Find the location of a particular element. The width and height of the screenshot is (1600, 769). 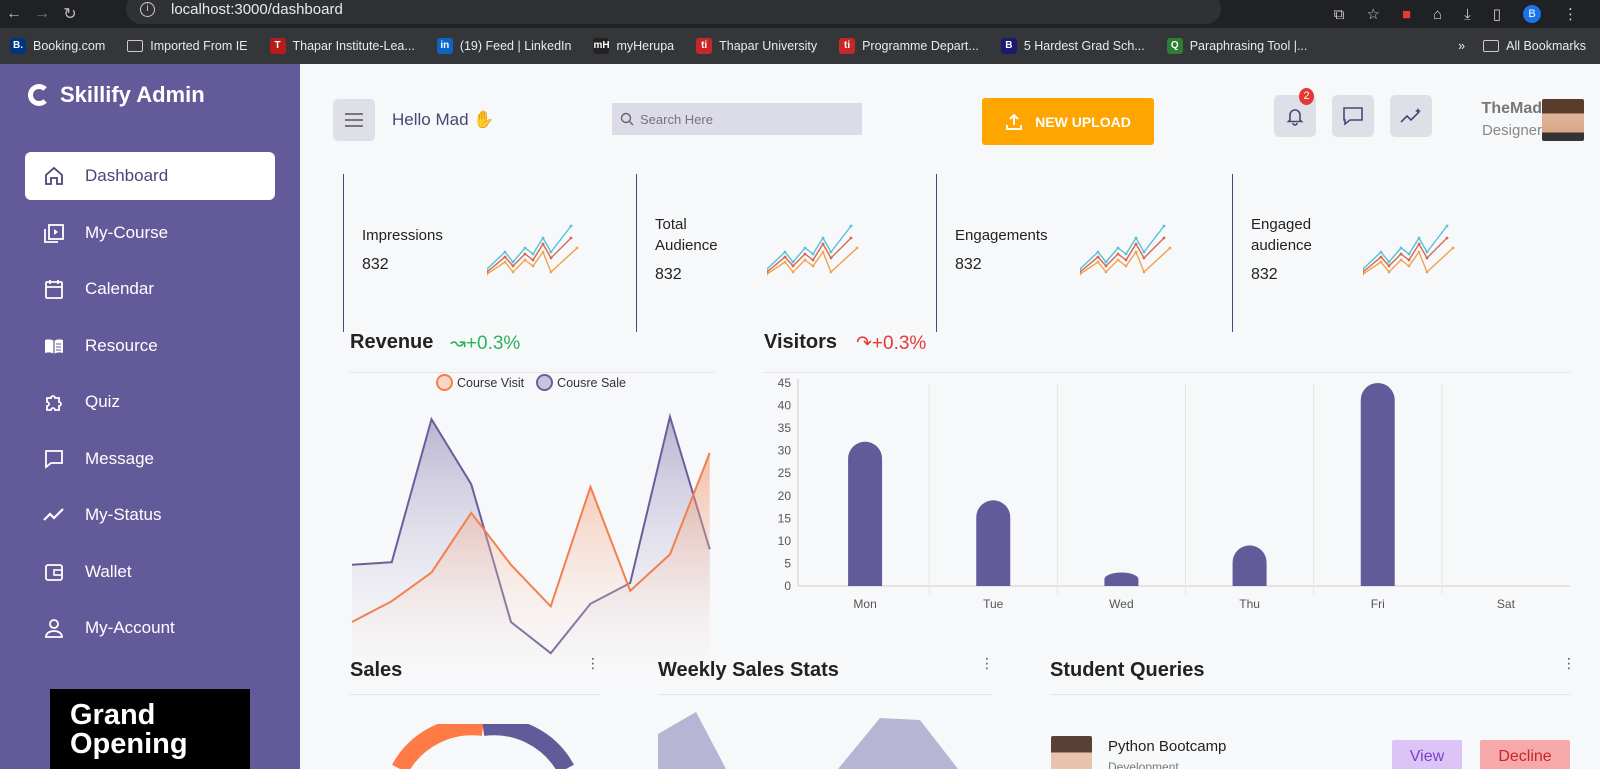

sidebar-item-my-course: My-Course is located at coordinates (150, 233).